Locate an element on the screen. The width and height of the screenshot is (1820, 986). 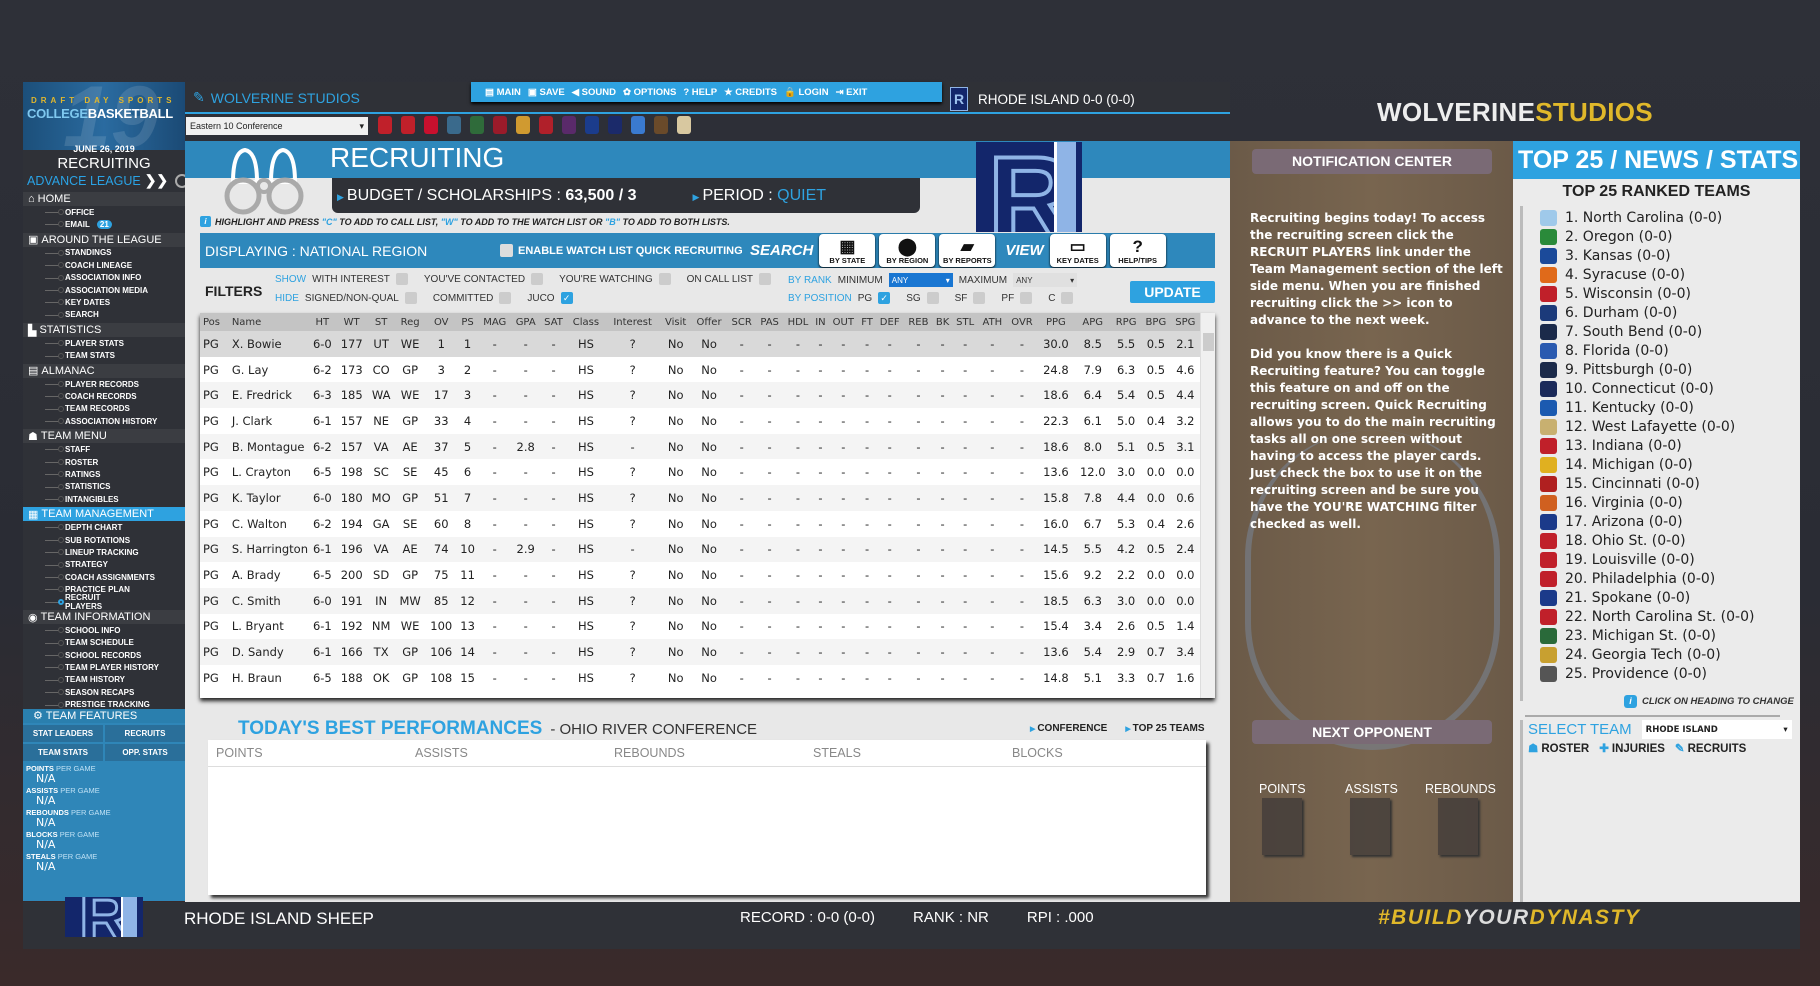
sidebar-item-school-info: SCHOOL INFO is located at coordinates (104, 630).